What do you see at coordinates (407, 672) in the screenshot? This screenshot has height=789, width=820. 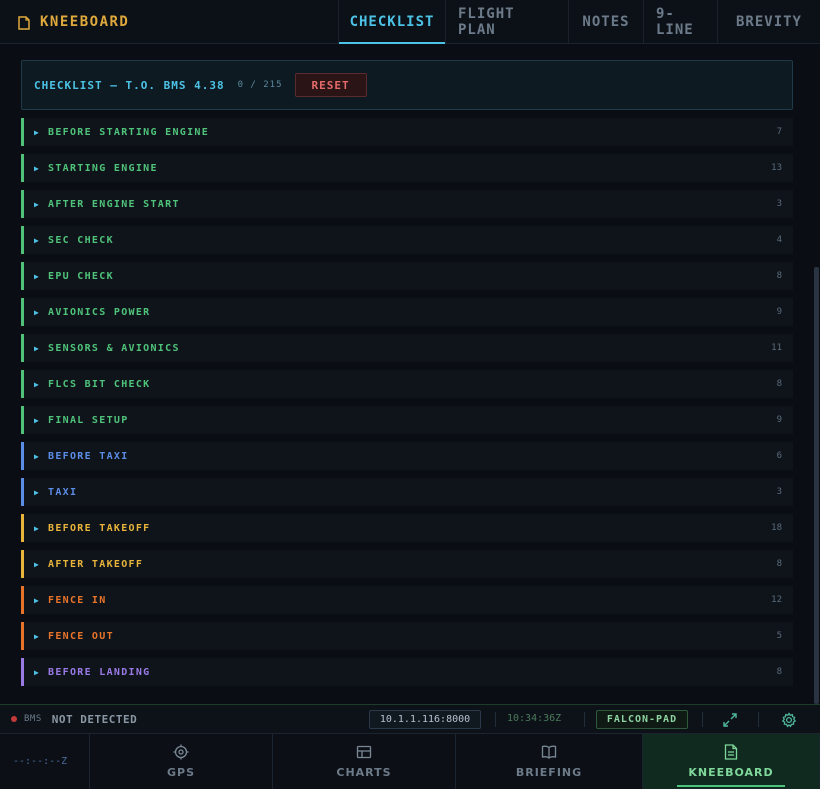 I see `checklist-section: ▶ BEFORE LANDING 8` at bounding box center [407, 672].